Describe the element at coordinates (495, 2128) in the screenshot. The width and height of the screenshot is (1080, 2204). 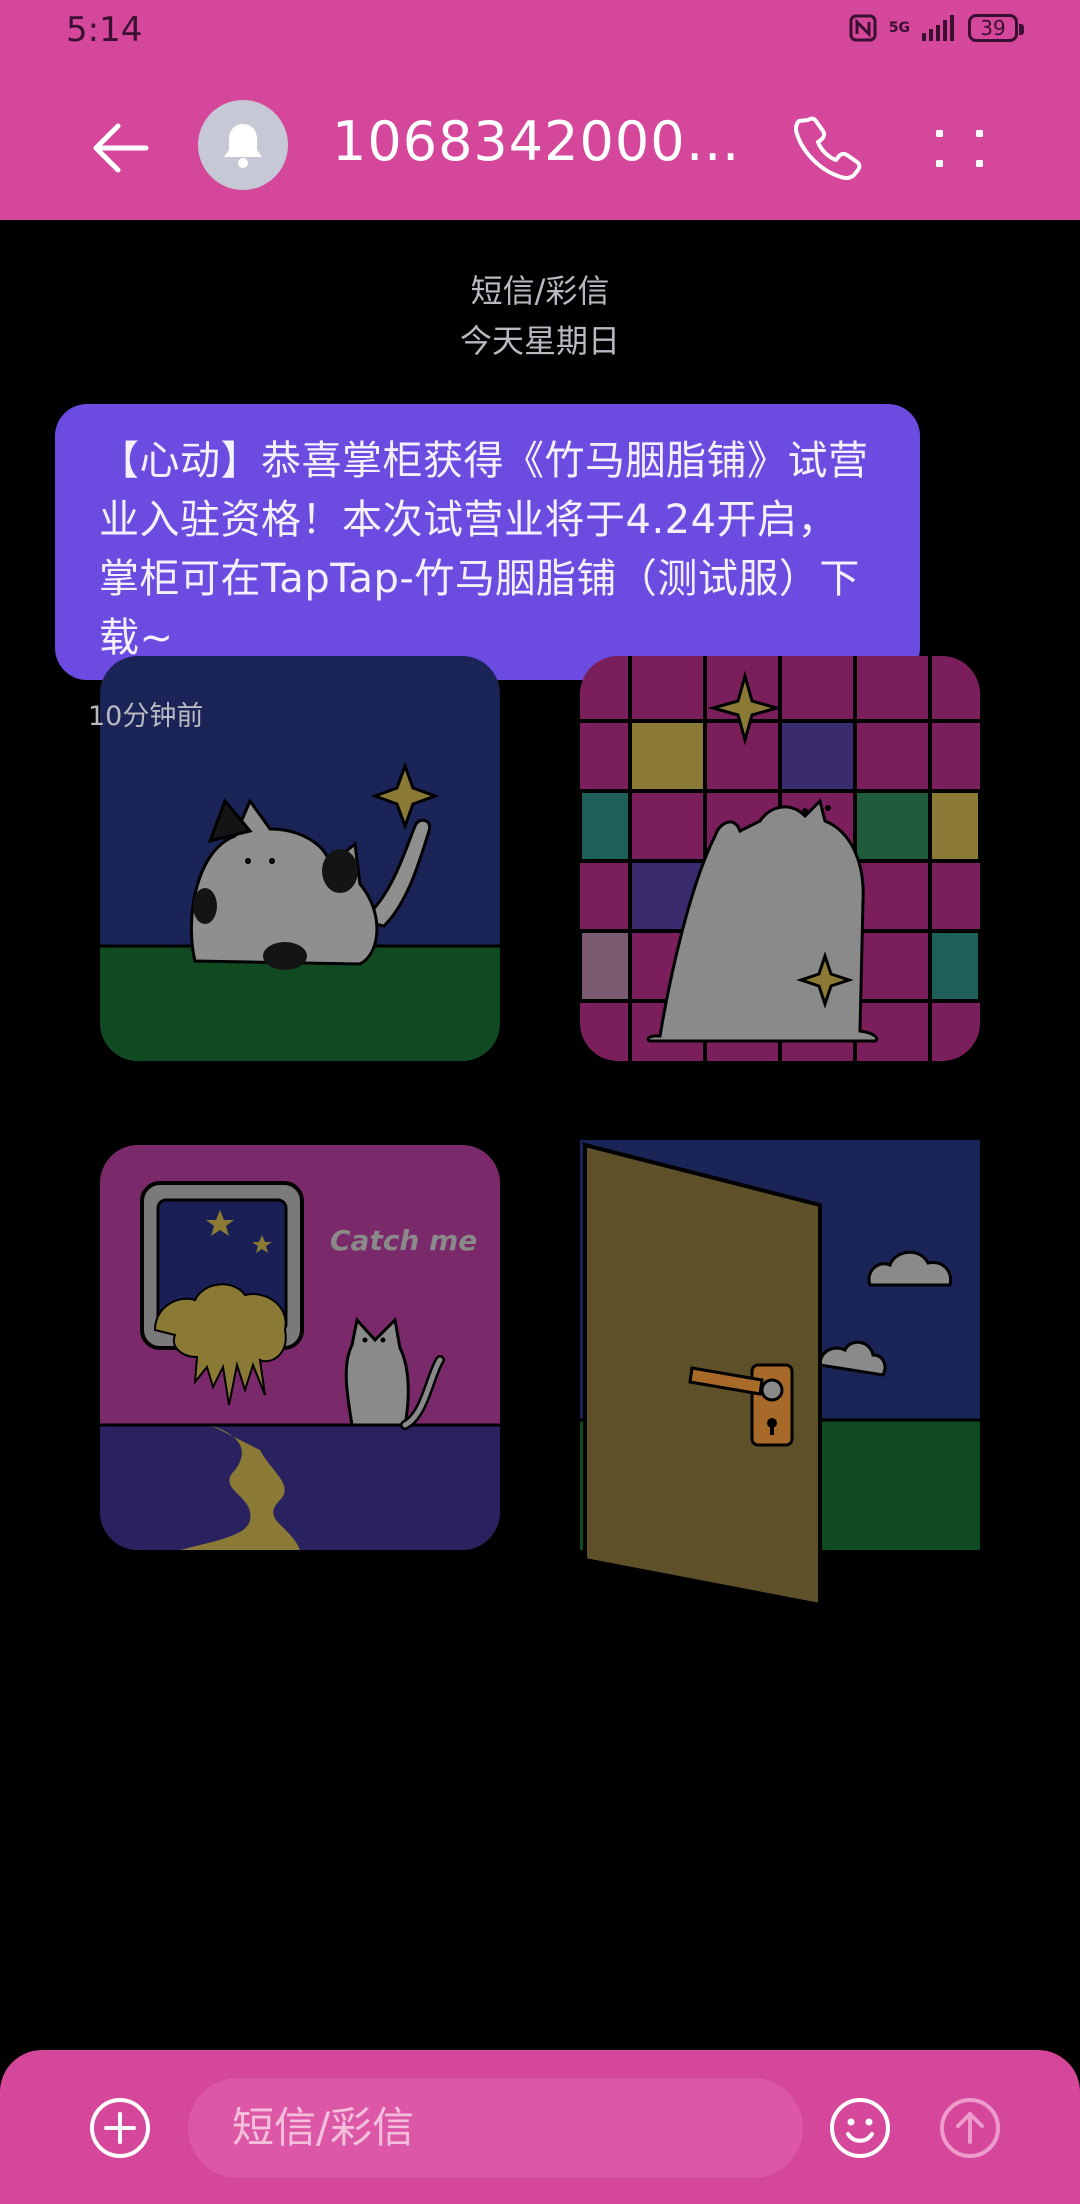
I see `message-input: 短信/彩信` at that location.